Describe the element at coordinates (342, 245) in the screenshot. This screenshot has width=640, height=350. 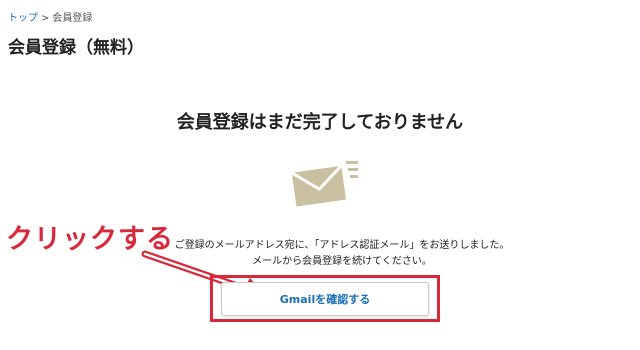
I see `message-line-1: ご登録のメールアドレス宛に、「アドレス認証メール」をお送りしました。` at that location.